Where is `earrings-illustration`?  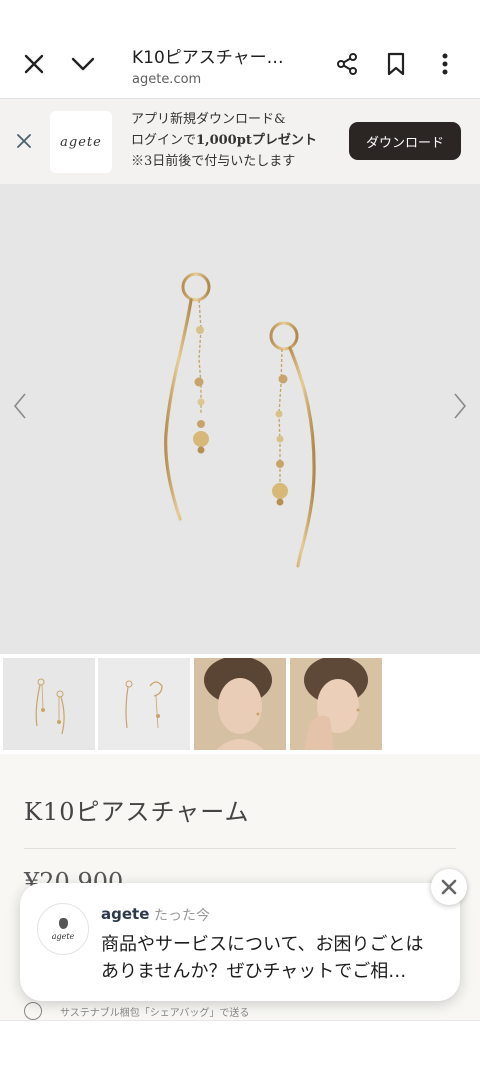
earrings-illustration is located at coordinates (240, 420).